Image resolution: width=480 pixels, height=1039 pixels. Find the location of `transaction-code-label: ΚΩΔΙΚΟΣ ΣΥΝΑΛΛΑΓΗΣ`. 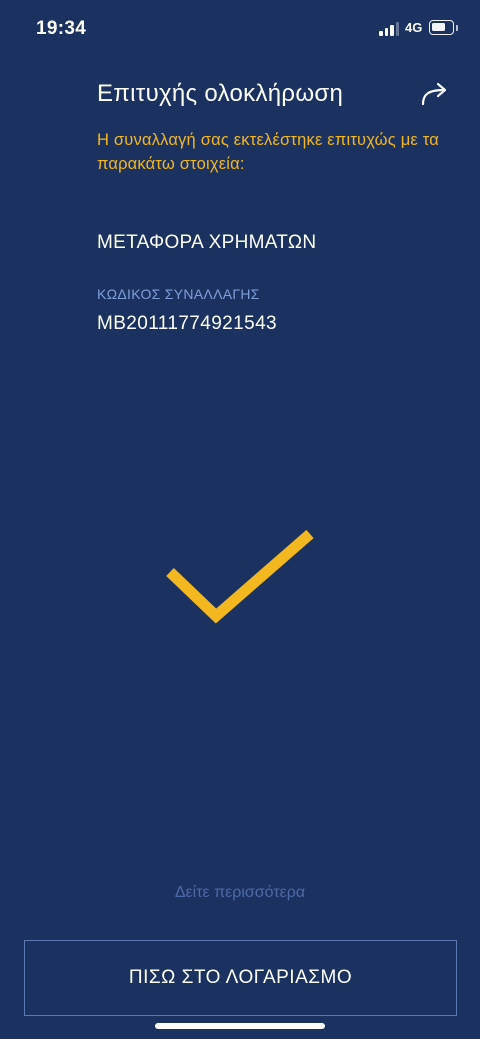

transaction-code-label: ΚΩΔΙΚΟΣ ΣΥΝΑΛΛΑΓΗΣ is located at coordinates (178, 294).